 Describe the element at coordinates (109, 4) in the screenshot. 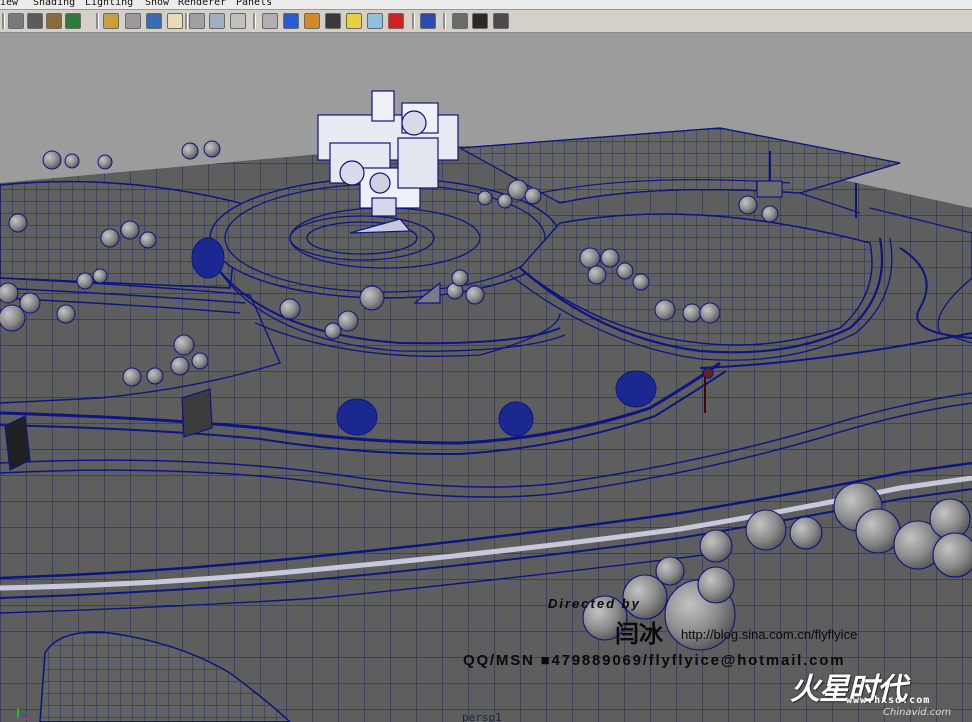

I see `menu-lighting: Lighting` at that location.